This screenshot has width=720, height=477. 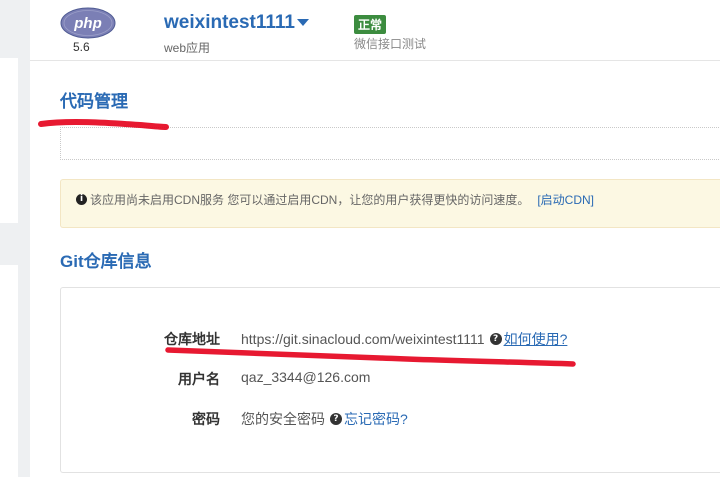 I want to click on password-value: 您的安全密码, so click(x=283, y=419).